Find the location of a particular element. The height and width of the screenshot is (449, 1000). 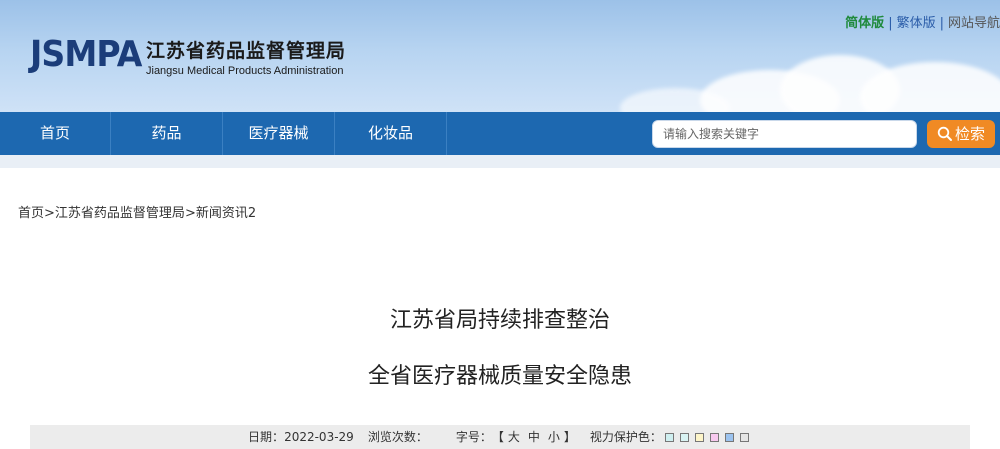

font-bracket-close: 】 is located at coordinates (569, 437).